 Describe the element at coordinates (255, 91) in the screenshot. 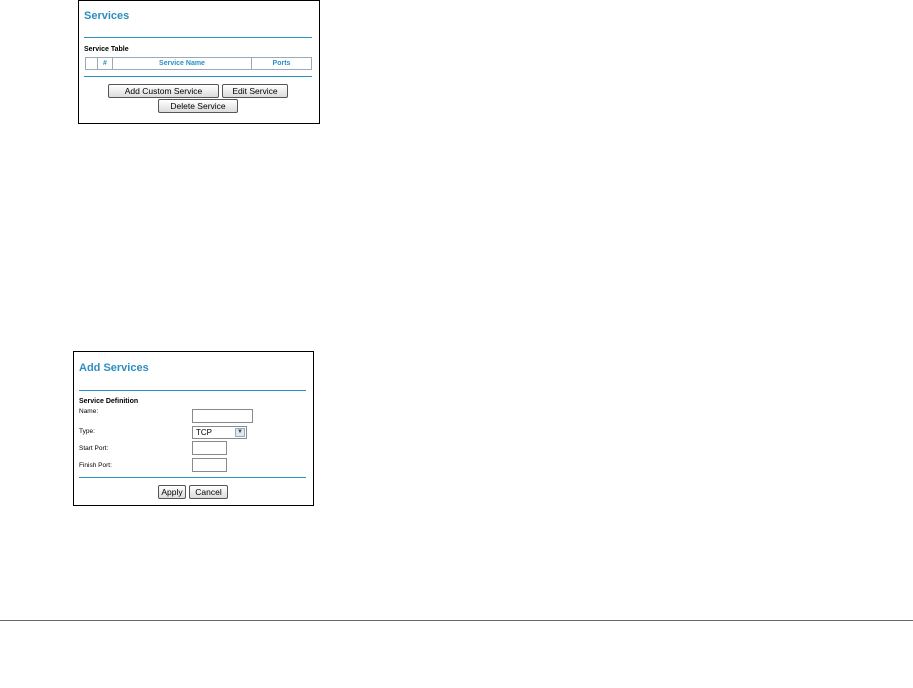

I see `edit-service-button: Edit Service` at that location.